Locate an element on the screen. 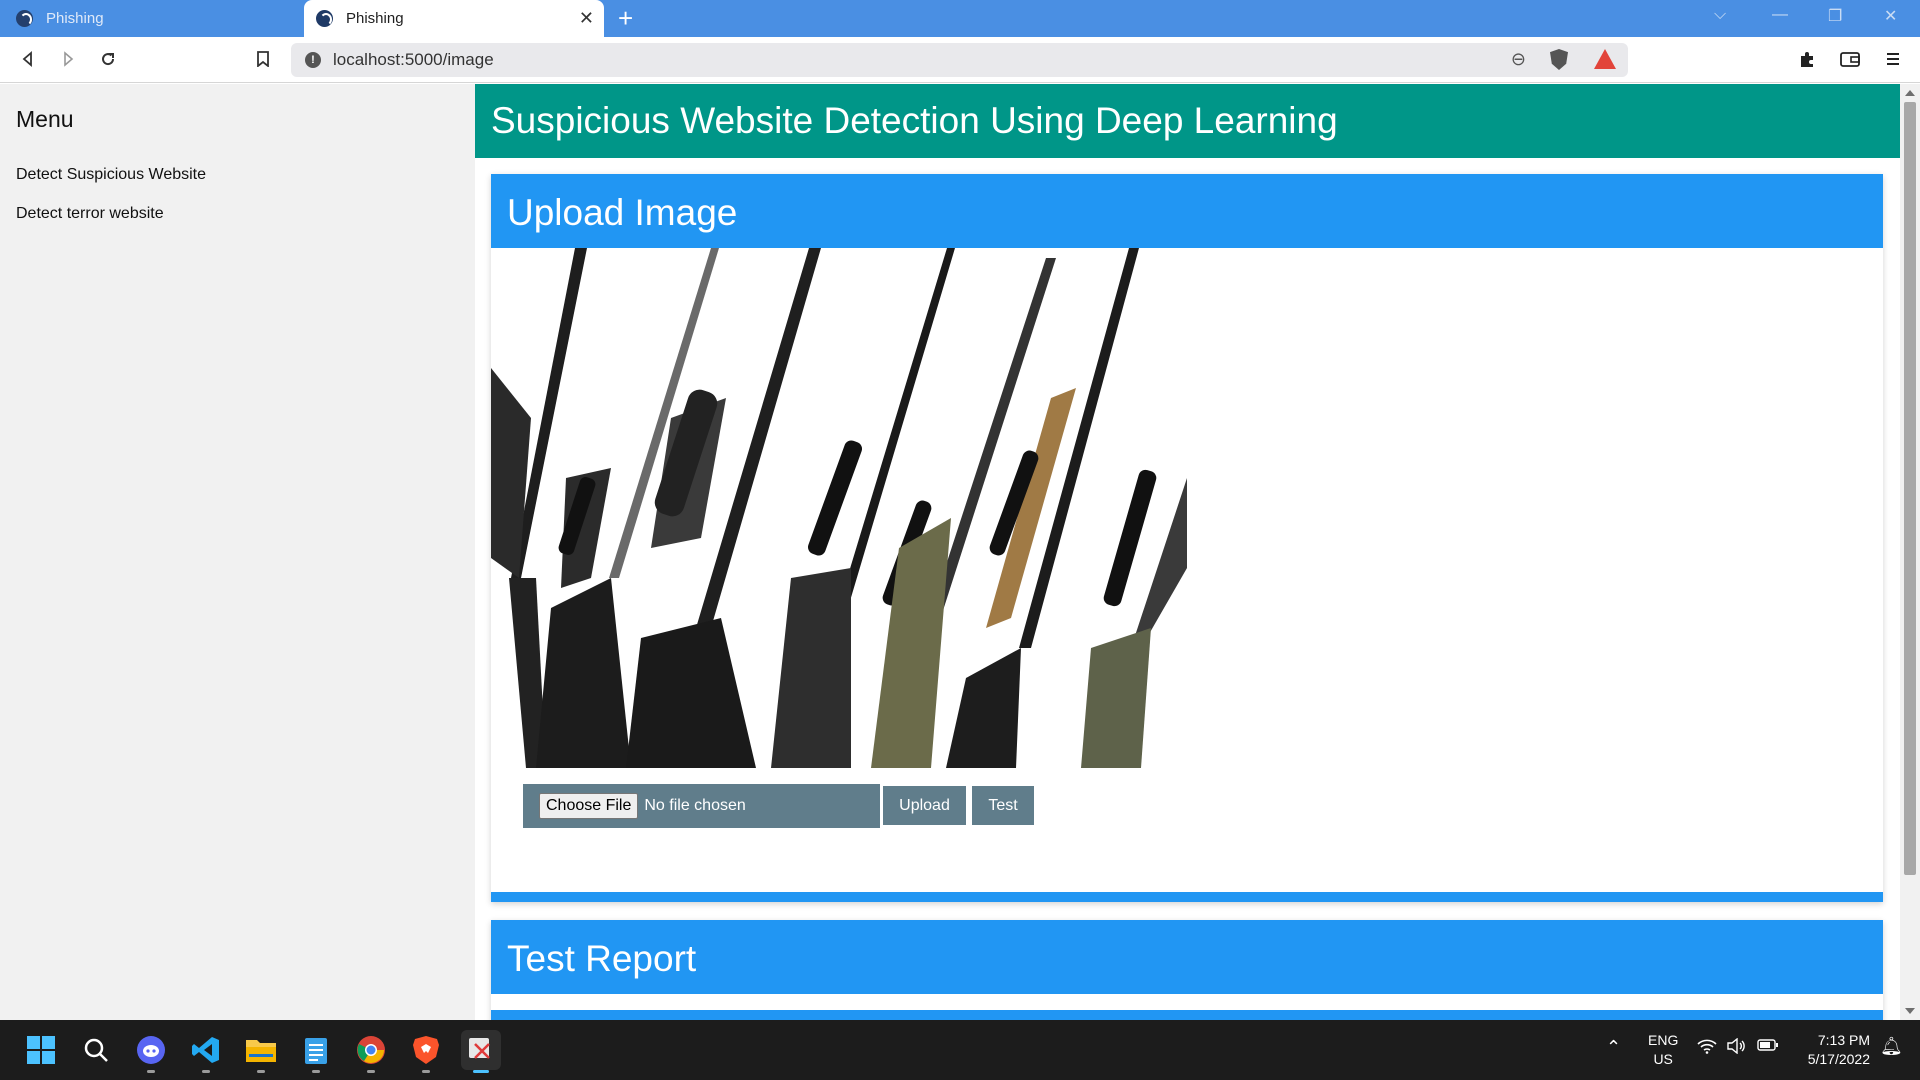 Image resolution: width=1920 pixels, height=1080 pixels. site-info-icon: ! is located at coordinates (313, 60).